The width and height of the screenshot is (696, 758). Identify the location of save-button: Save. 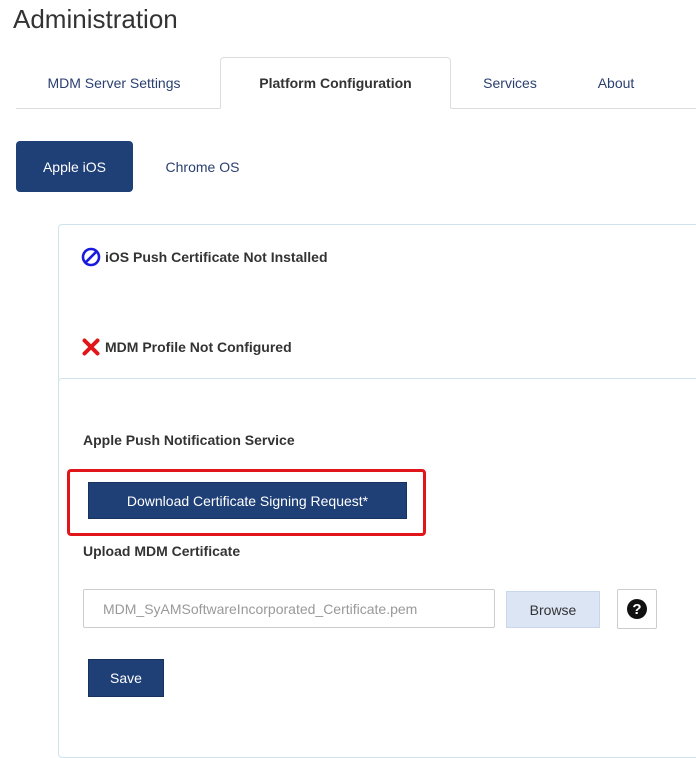
(126, 678).